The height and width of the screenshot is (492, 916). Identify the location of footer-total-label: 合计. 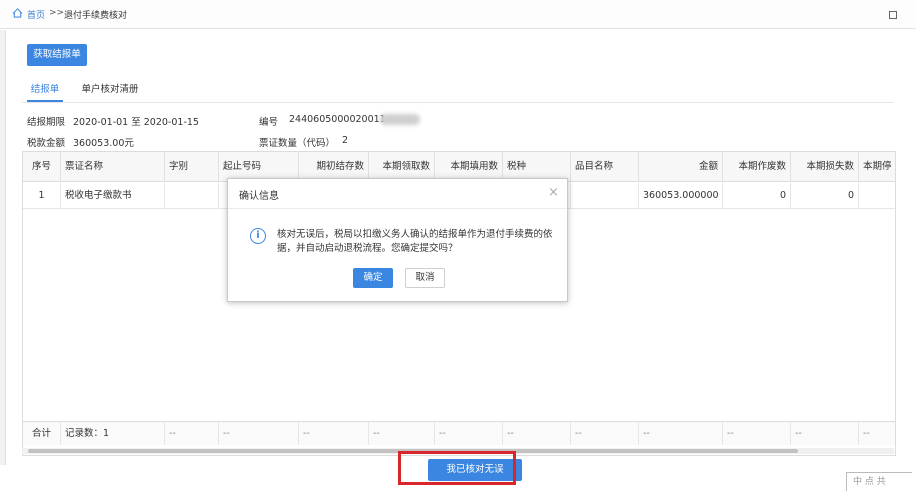
(42, 433).